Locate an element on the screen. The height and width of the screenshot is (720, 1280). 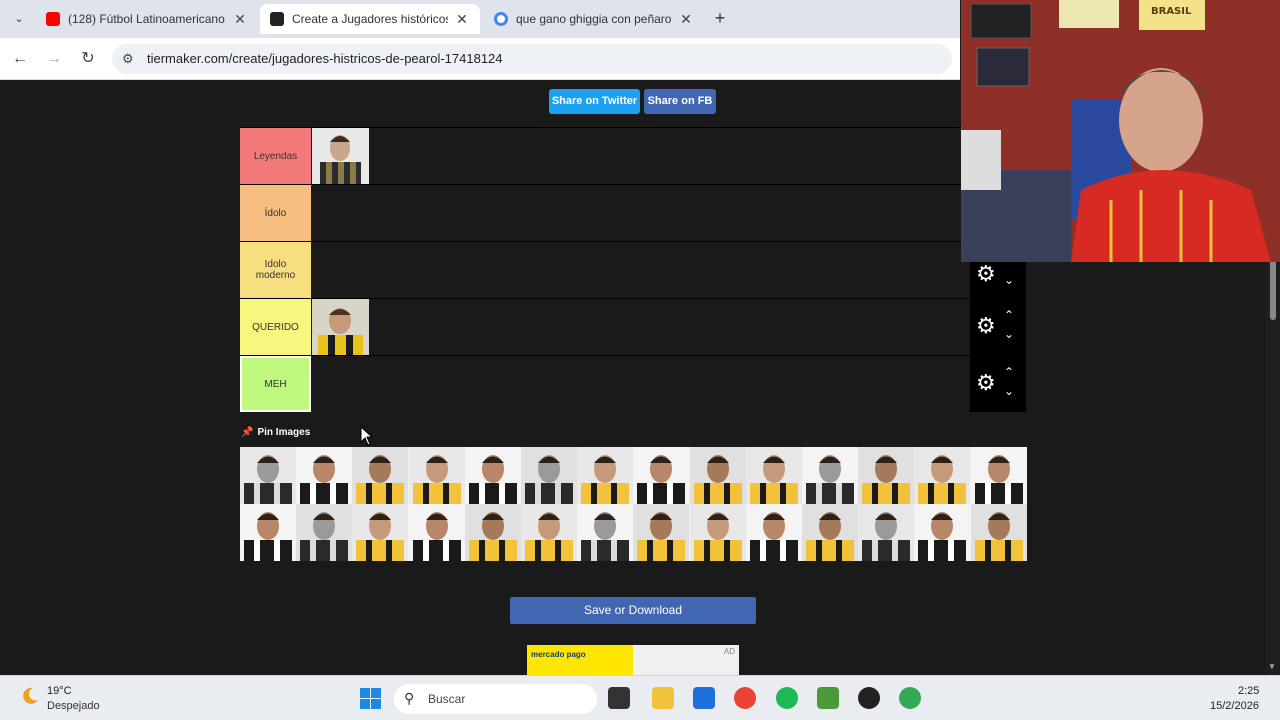
site-info-icon: ⚙ is located at coordinates (128, 59).